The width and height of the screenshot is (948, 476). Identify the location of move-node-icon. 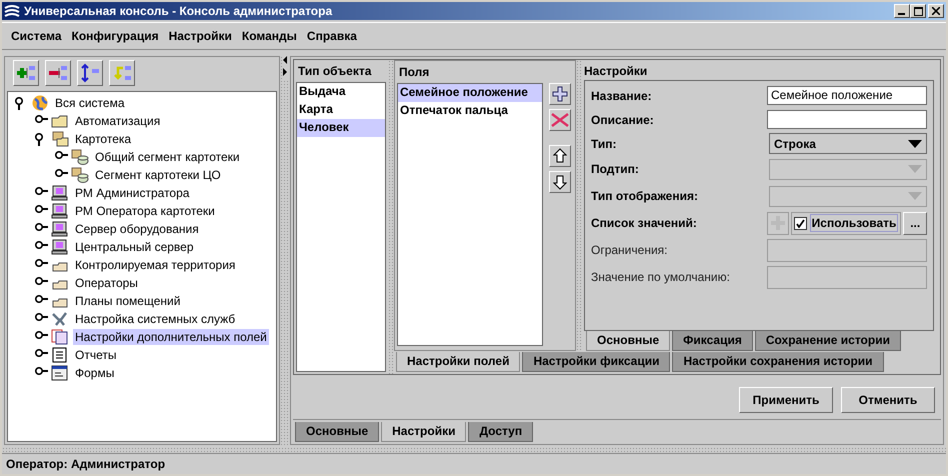
(90, 73).